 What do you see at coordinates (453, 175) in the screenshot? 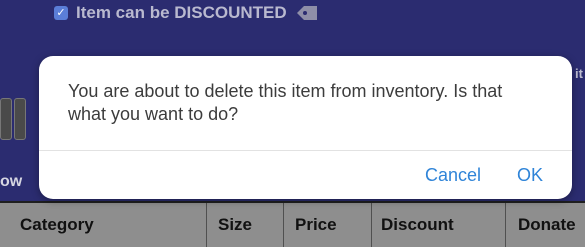
I see `cancel-button: Cancel` at bounding box center [453, 175].